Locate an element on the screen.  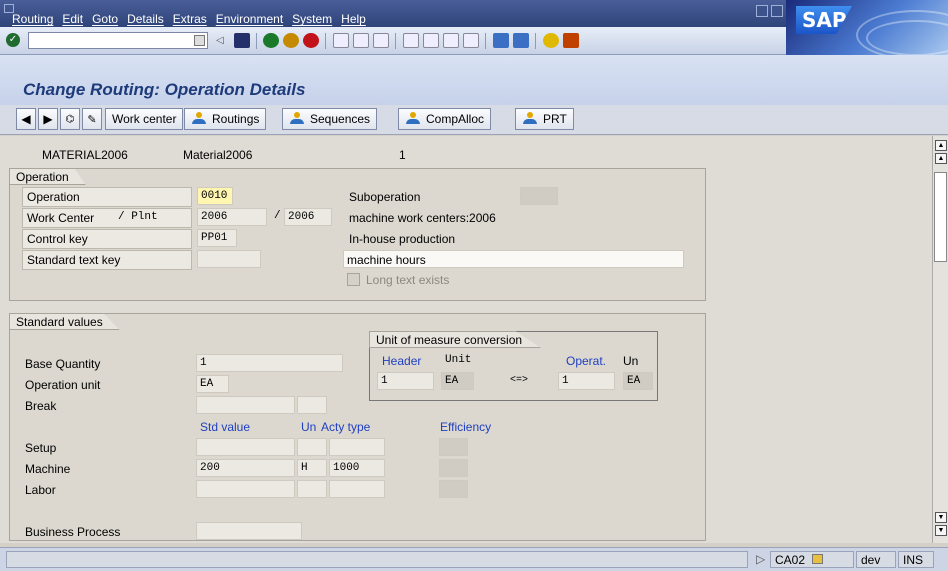
standard-text-key-field is located at coordinates (229, 259).